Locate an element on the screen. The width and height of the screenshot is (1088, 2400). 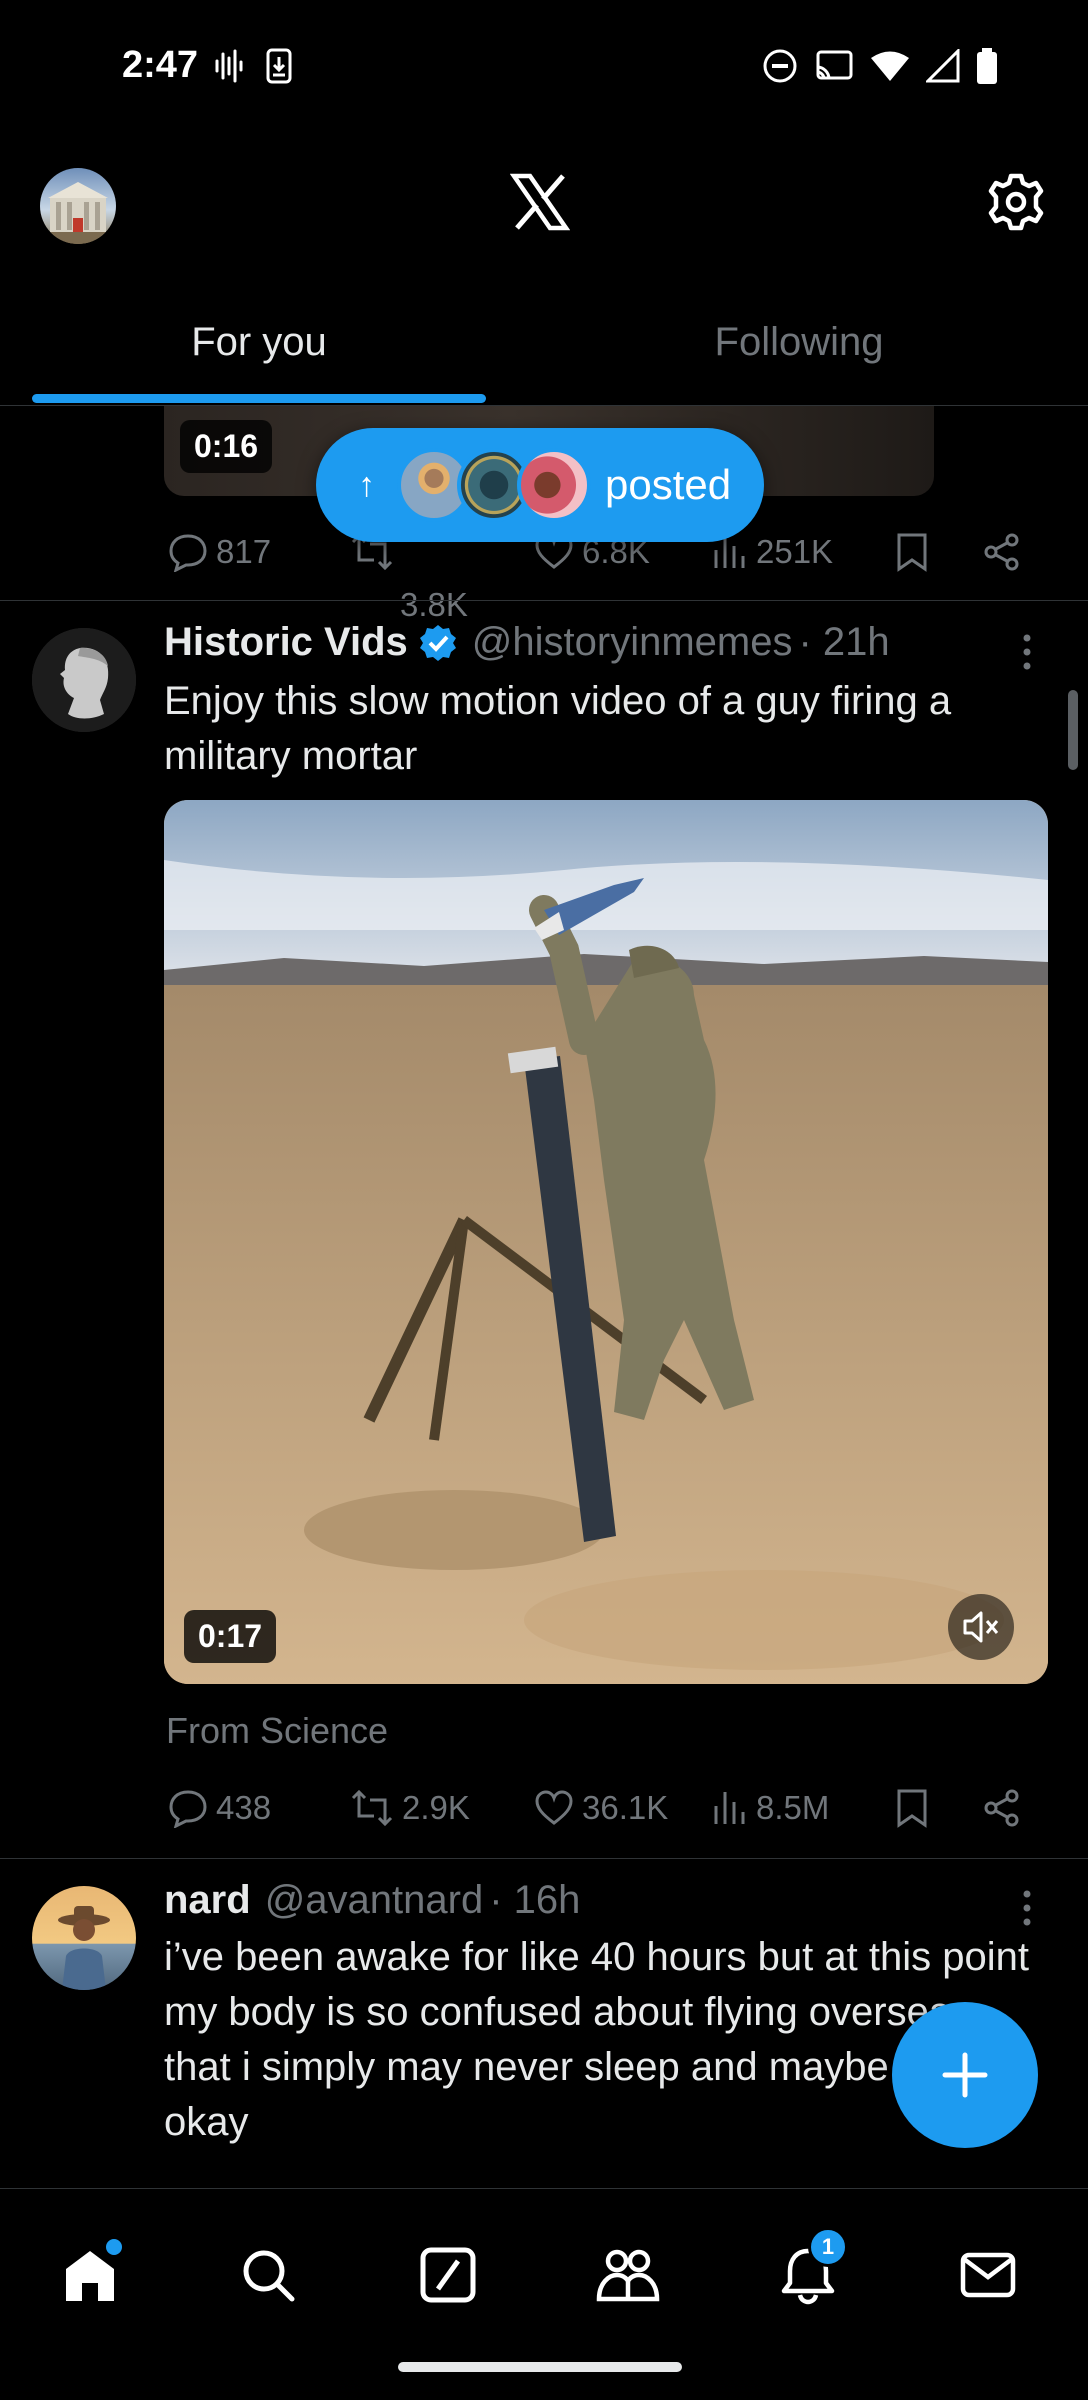
nav-notifications: 1 is located at coordinates (808, 2271).